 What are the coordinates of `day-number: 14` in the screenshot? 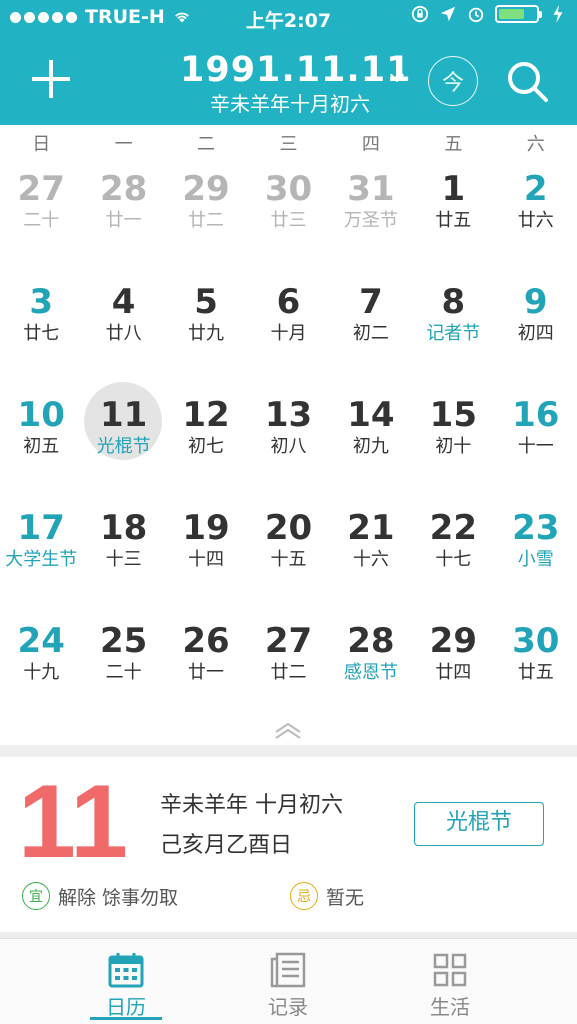 It's located at (371, 415).